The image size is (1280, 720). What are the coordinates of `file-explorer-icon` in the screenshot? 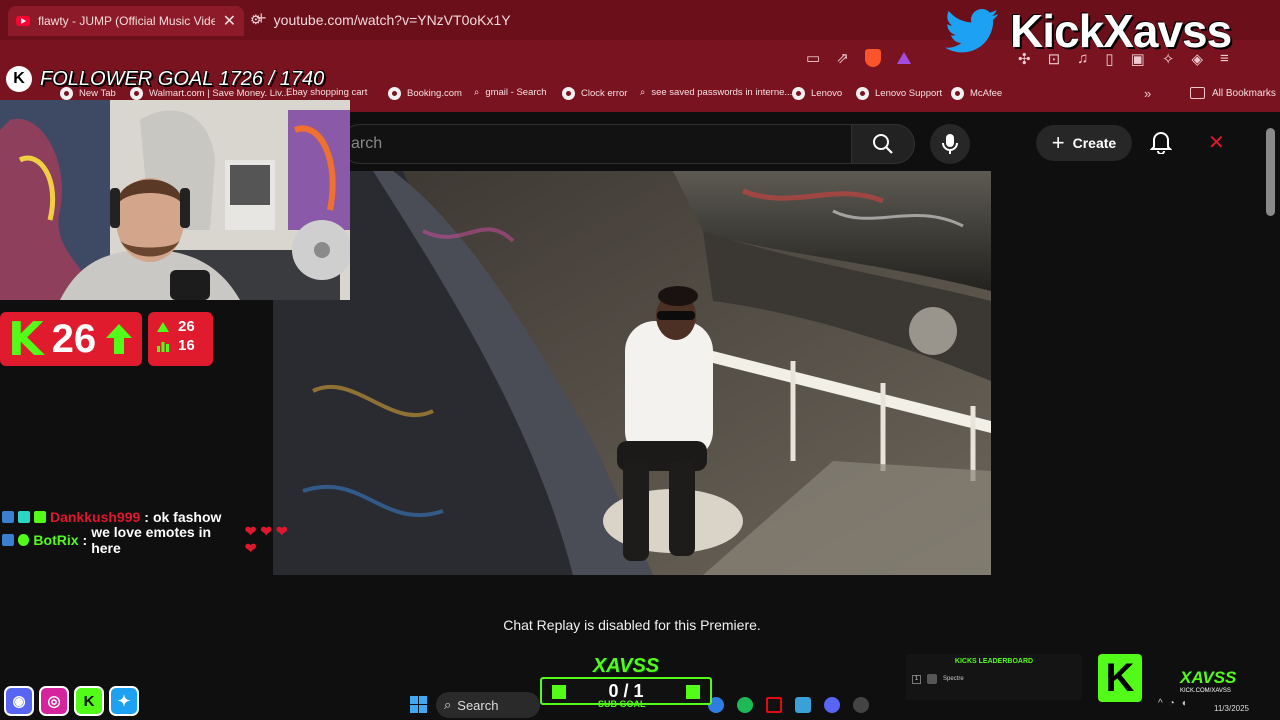 It's located at (803, 705).